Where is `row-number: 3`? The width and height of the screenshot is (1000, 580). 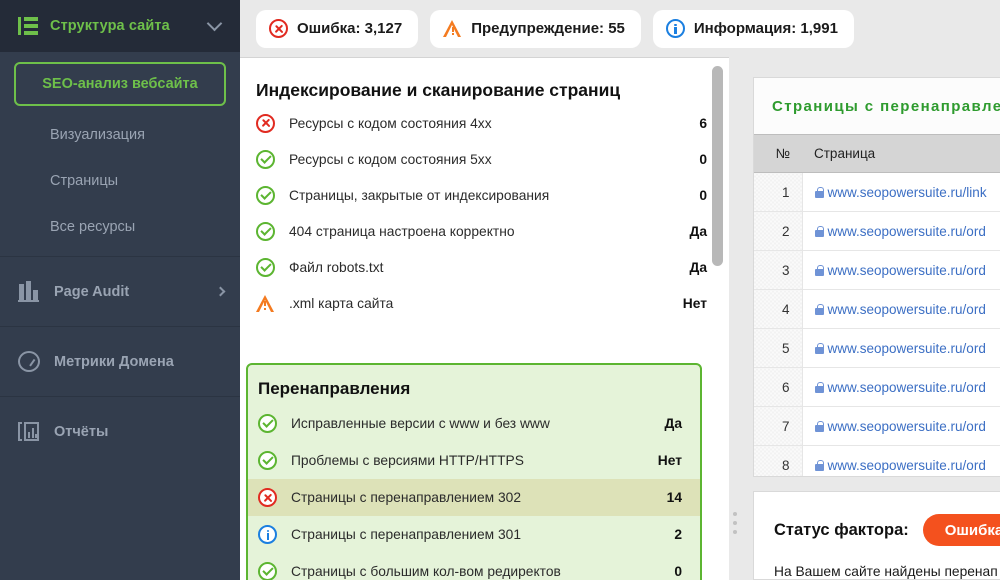 row-number: 3 is located at coordinates (778, 270).